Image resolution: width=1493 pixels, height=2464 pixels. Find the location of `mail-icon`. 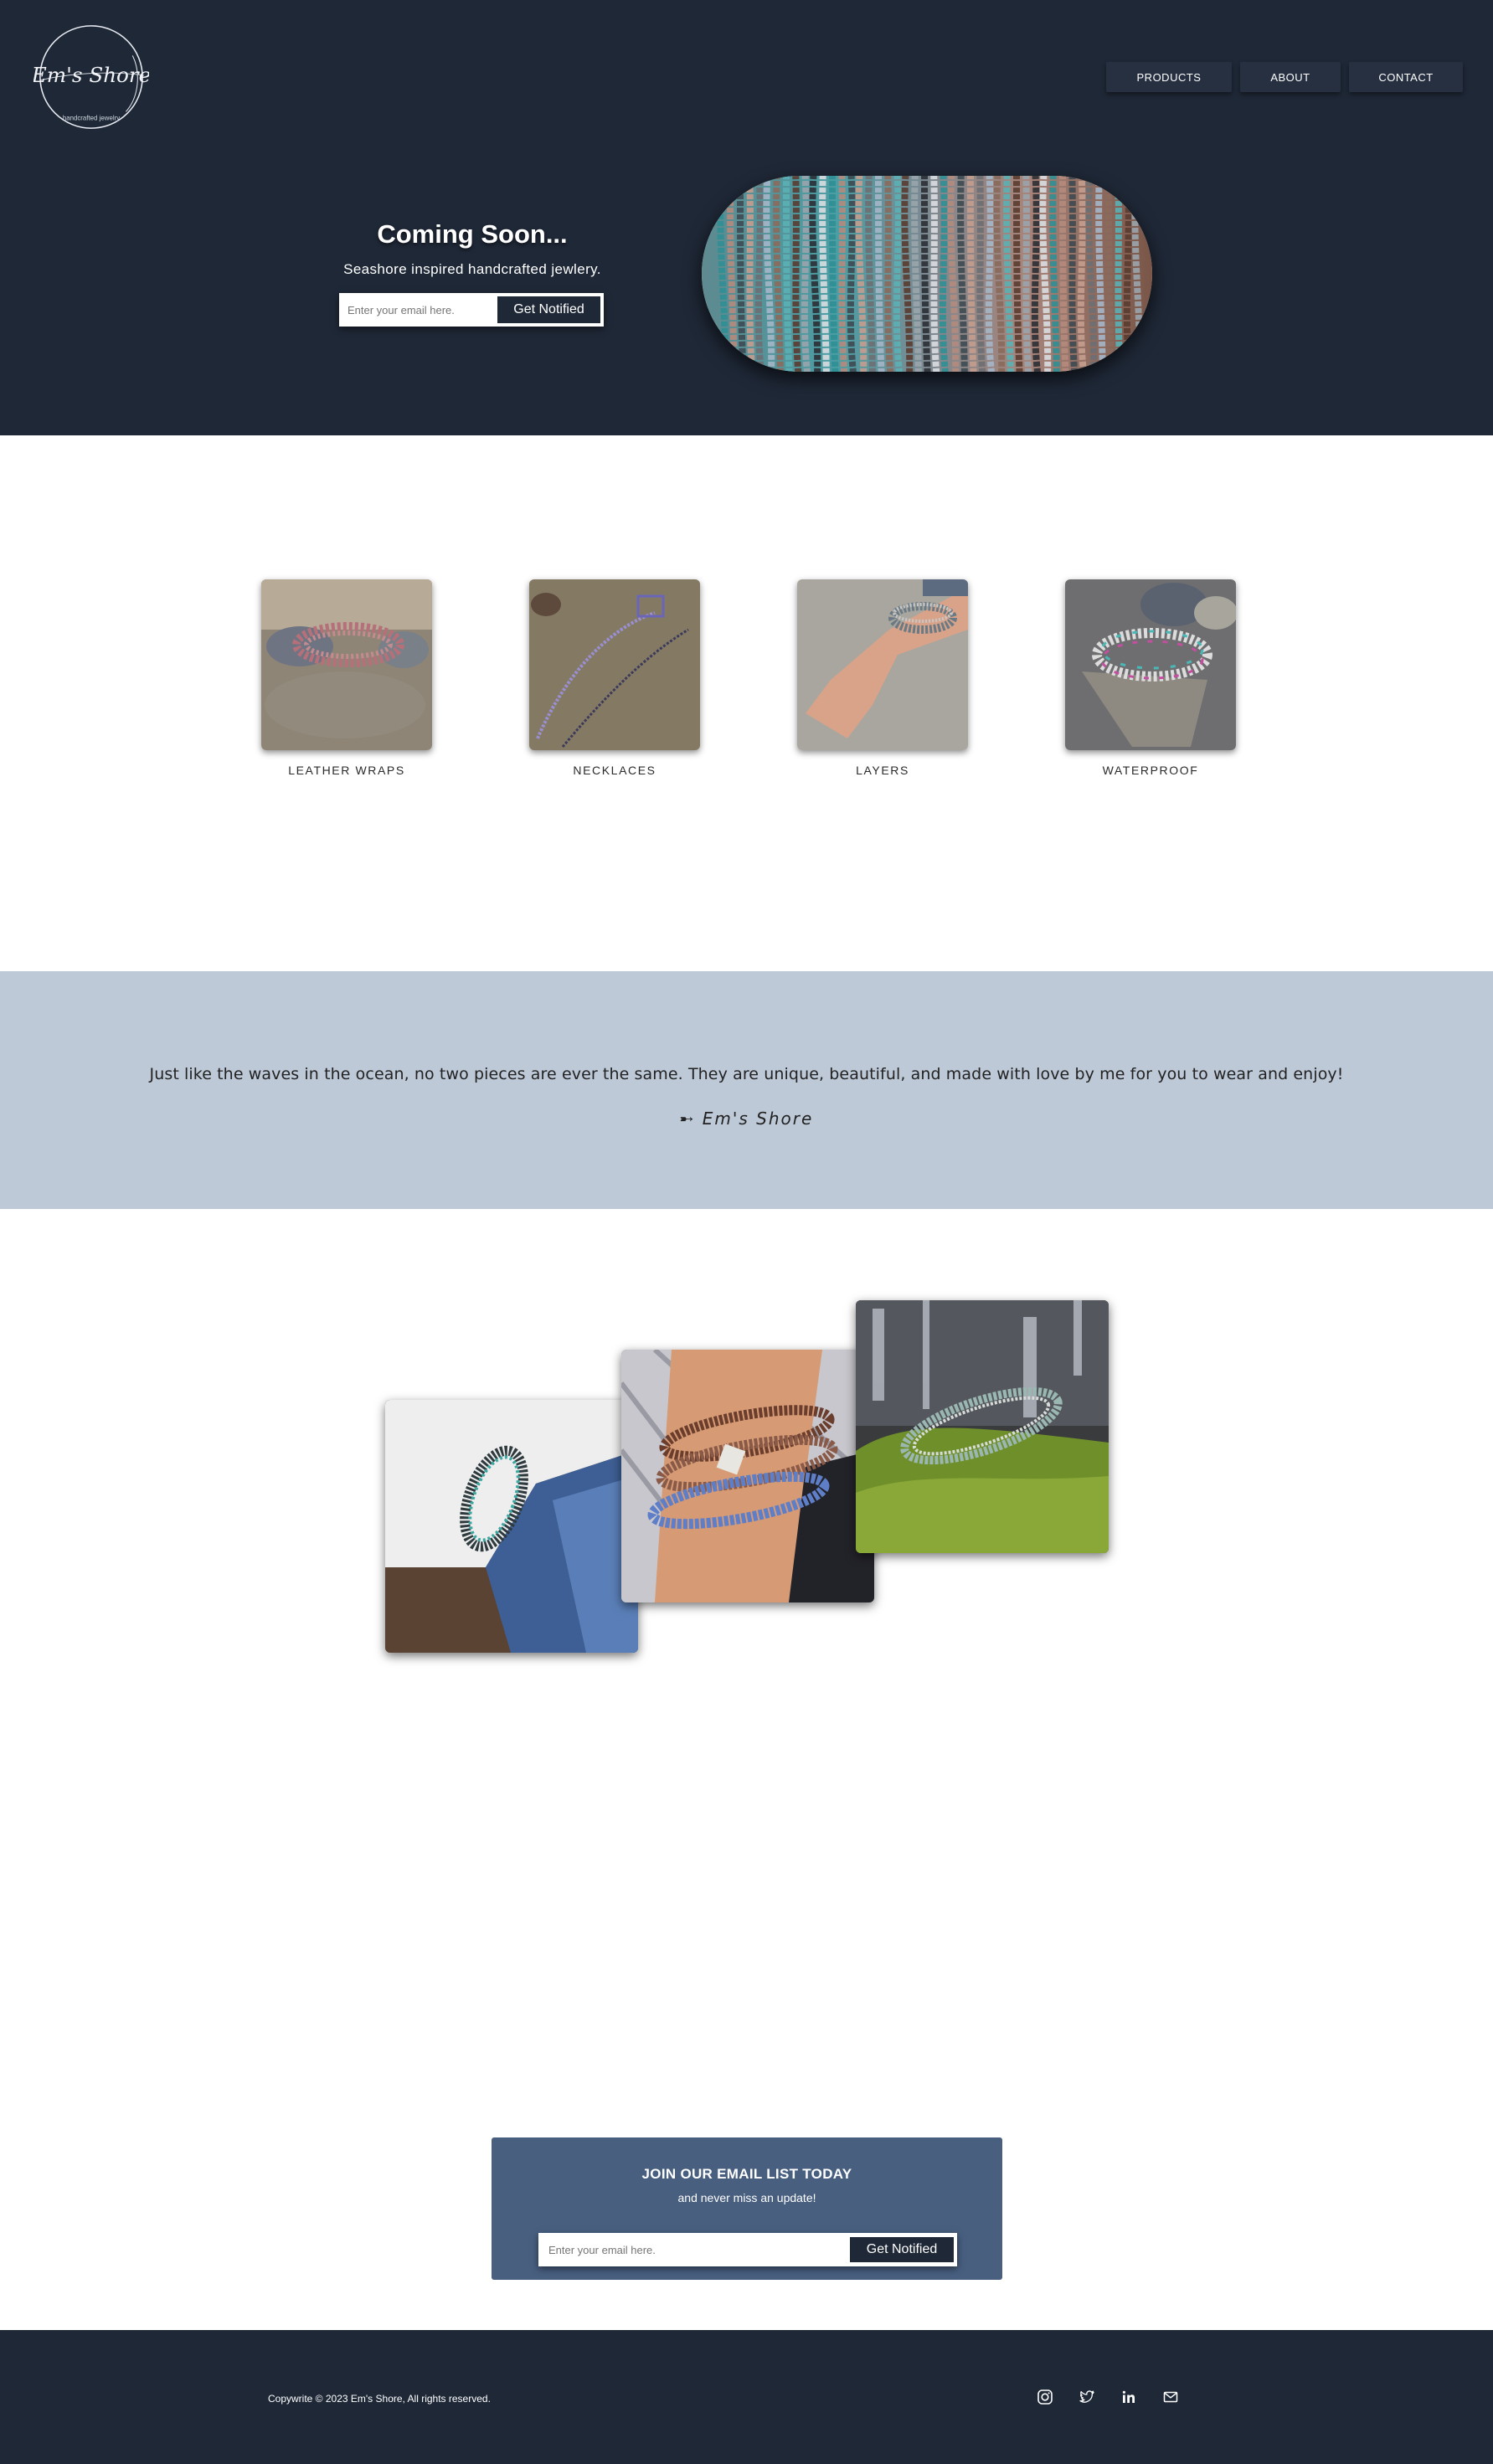

mail-icon is located at coordinates (1171, 2397).